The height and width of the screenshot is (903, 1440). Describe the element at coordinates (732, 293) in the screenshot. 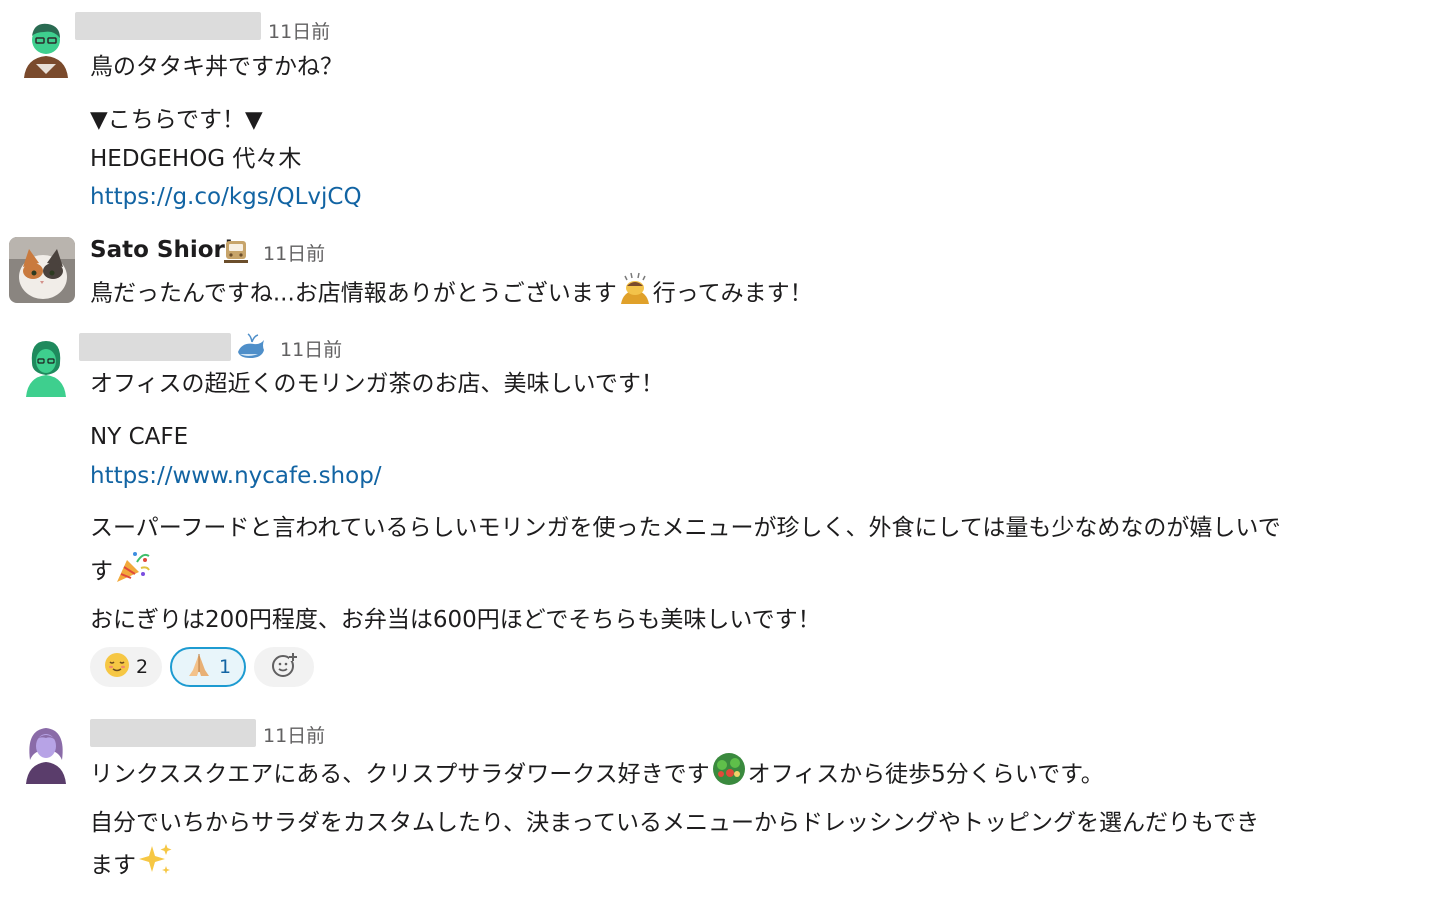

I see `message-text-part: 行ってみます！` at that location.